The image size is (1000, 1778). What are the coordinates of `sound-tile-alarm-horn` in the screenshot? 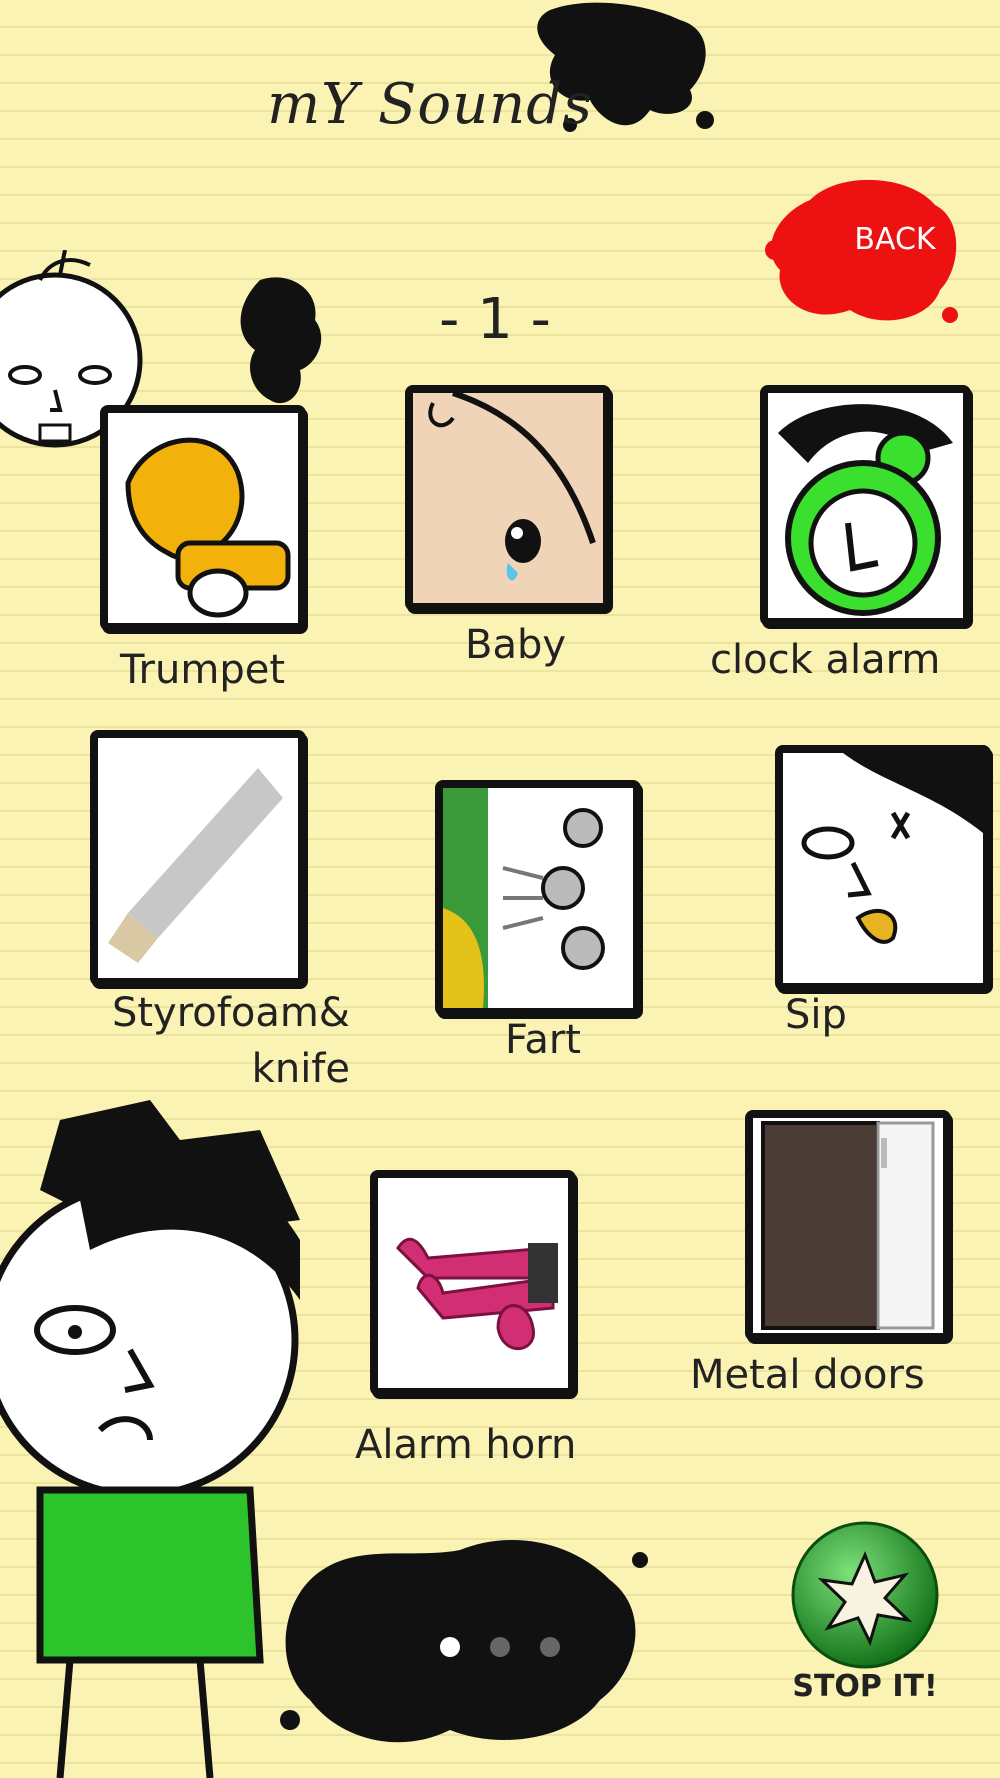 It's located at (473, 1283).